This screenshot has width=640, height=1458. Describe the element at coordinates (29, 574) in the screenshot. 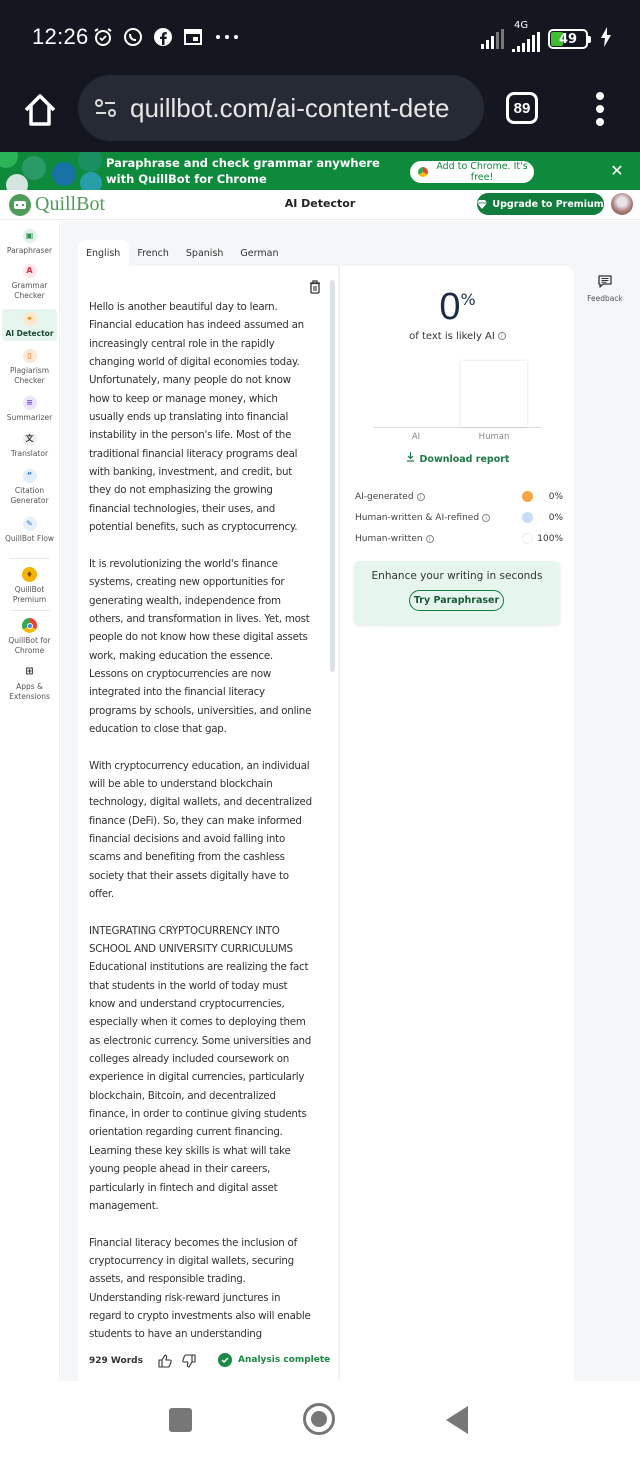

I see `premium-icon: ♦` at that location.